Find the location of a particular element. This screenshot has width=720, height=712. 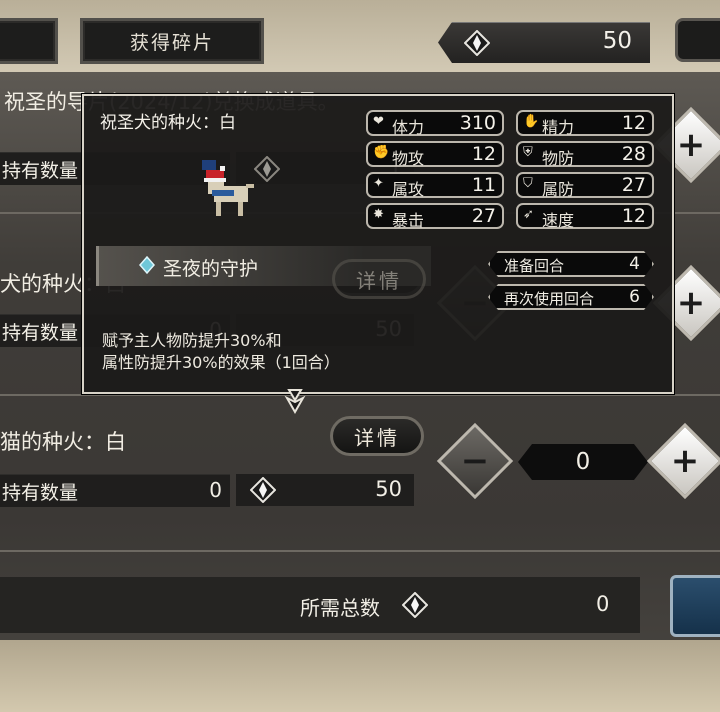

stat-eatk: ✦ 属攻 11 is located at coordinates (435, 185).